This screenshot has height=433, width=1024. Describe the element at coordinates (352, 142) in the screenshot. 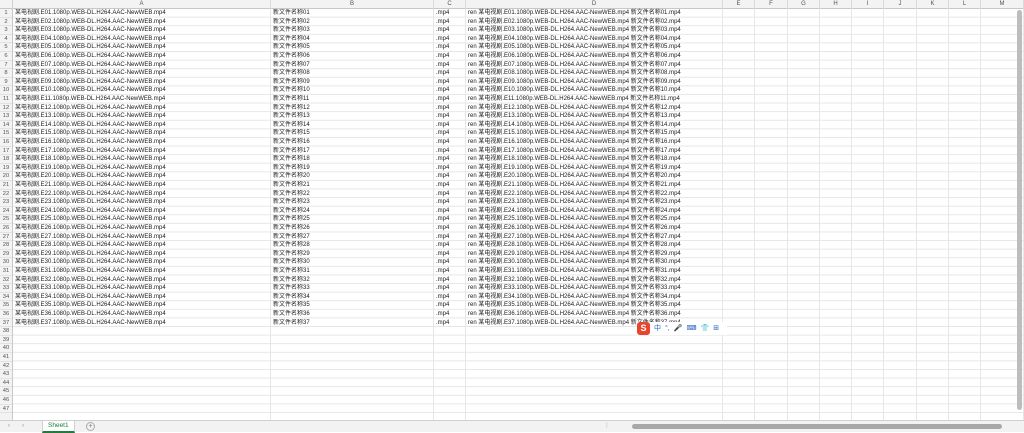

I see `cell-b: 新文件名称16` at that location.